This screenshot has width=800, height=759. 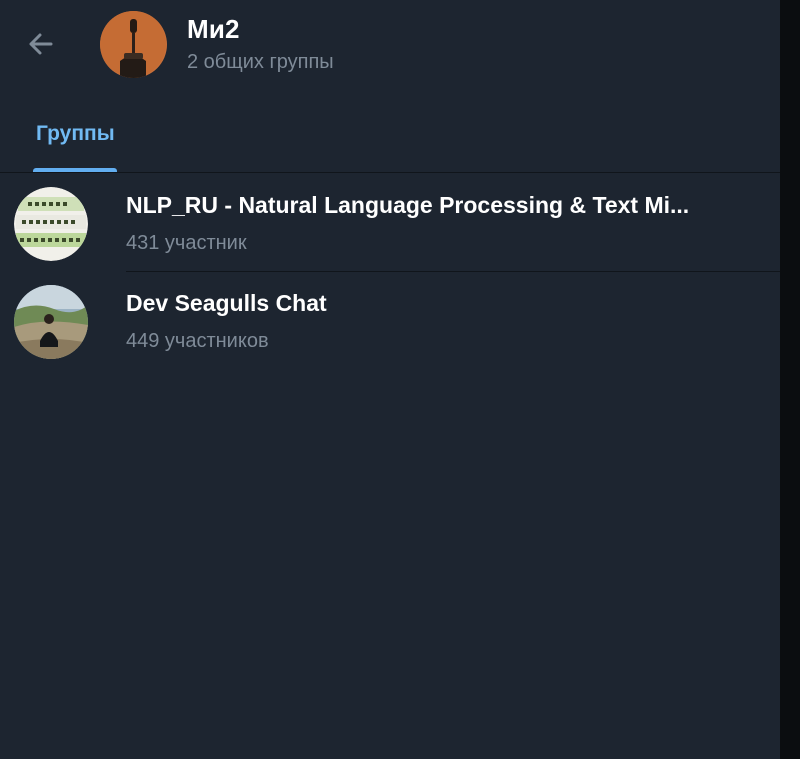 I want to click on back-button, so click(x=40, y=44).